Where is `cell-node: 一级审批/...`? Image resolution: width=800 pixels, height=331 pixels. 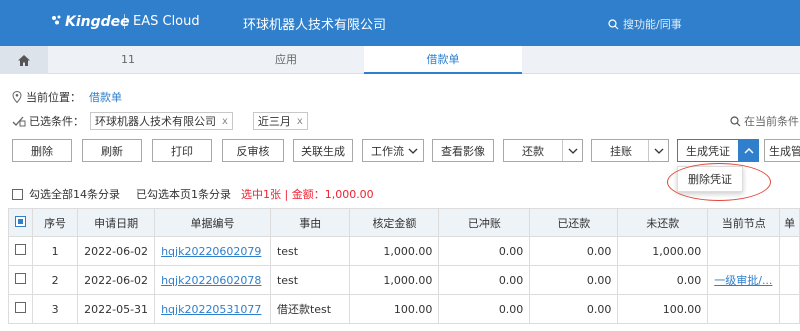
cell-node: 一级审批/... is located at coordinates (744, 280).